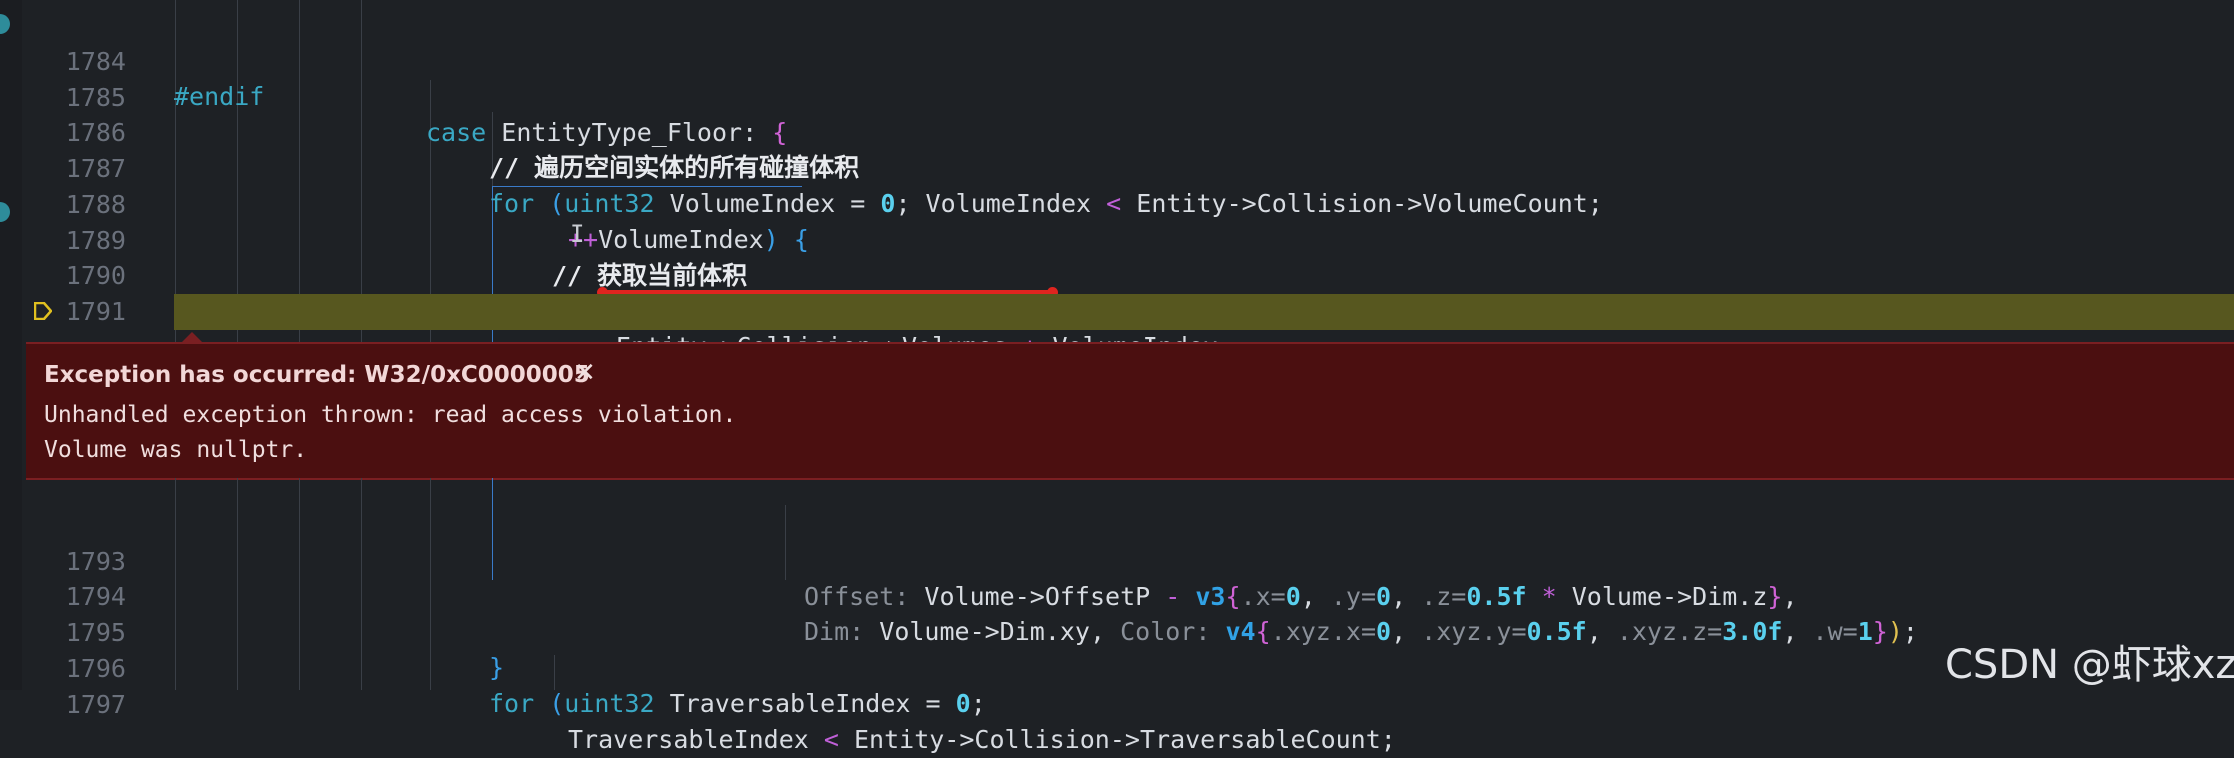 This screenshot has height=758, width=2234. I want to click on text-cursor-icon: I, so click(577, 234).